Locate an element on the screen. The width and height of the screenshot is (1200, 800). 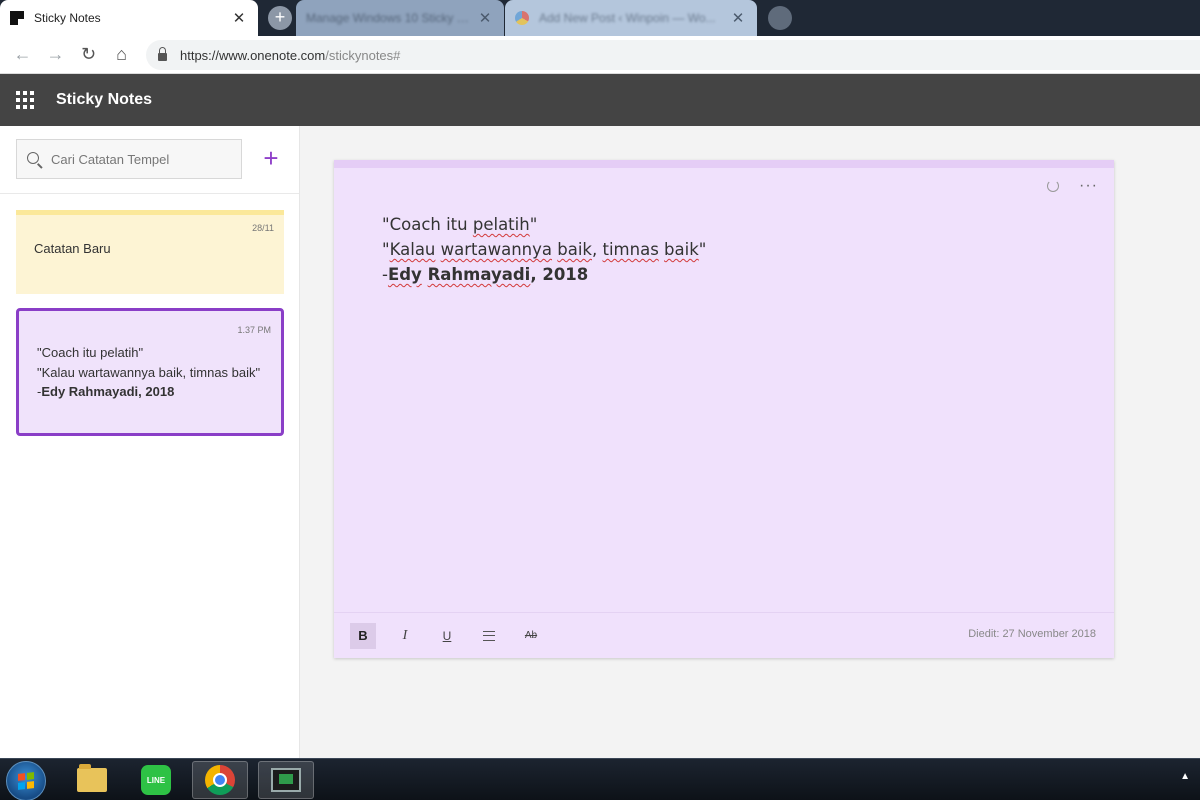
note-line: "Kalau wartawannya baik, timnas baik" is located at coordinates (149, 372).